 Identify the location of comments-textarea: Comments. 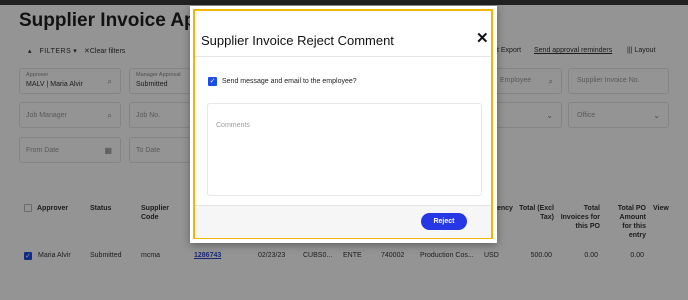
(344, 149).